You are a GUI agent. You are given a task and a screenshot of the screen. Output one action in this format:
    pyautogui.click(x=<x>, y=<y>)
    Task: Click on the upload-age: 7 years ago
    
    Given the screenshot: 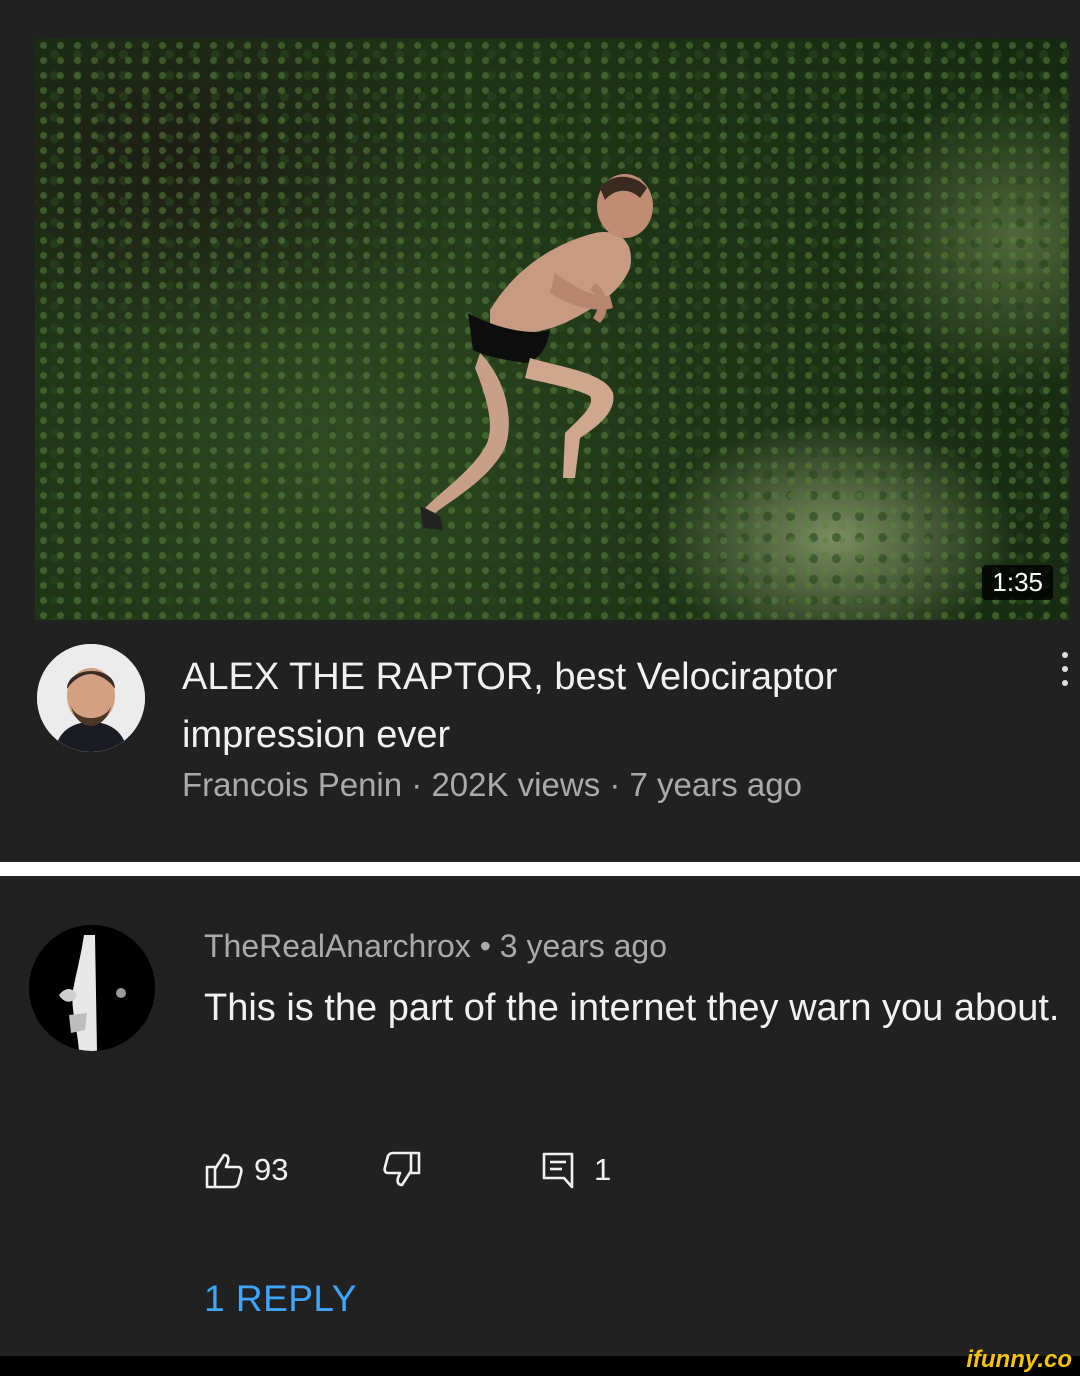 What is the action you would take?
    pyautogui.click(x=715, y=784)
    